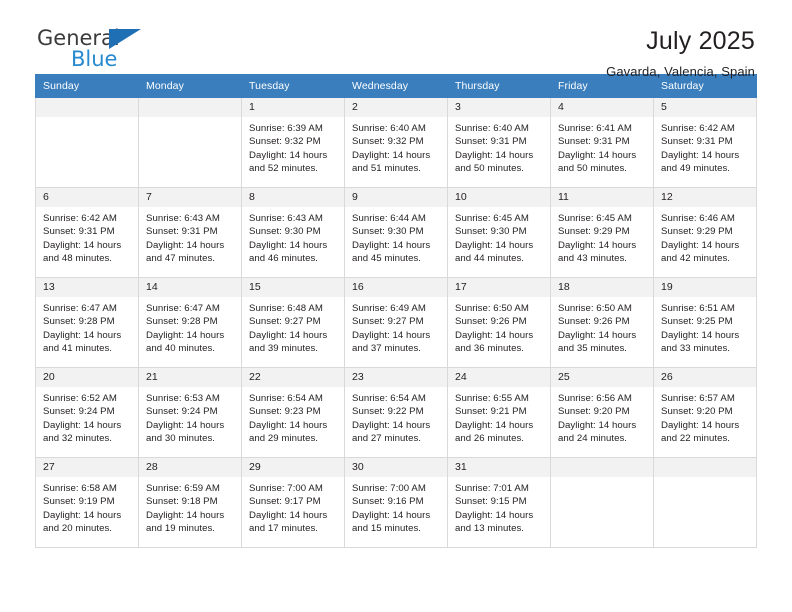 The image size is (792, 612). I want to click on daylight-text-line2: and 17 minutes., so click(284, 529).